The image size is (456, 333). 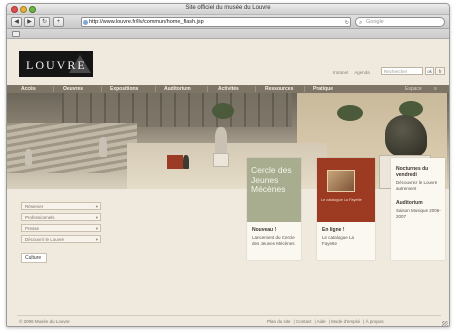 I want to click on footer-divider, so click(x=229, y=315).